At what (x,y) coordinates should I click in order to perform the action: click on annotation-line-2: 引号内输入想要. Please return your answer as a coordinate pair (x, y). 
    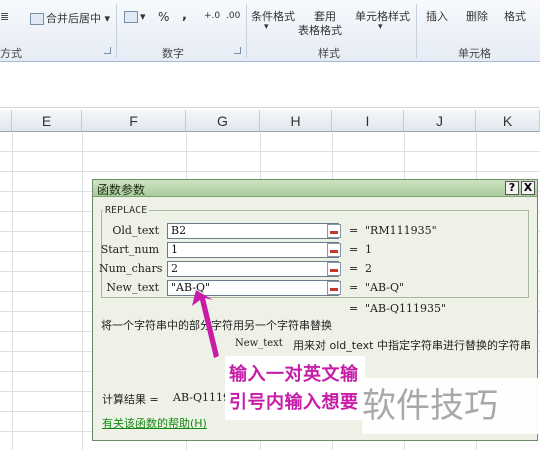
    Looking at the image, I should click on (294, 402).